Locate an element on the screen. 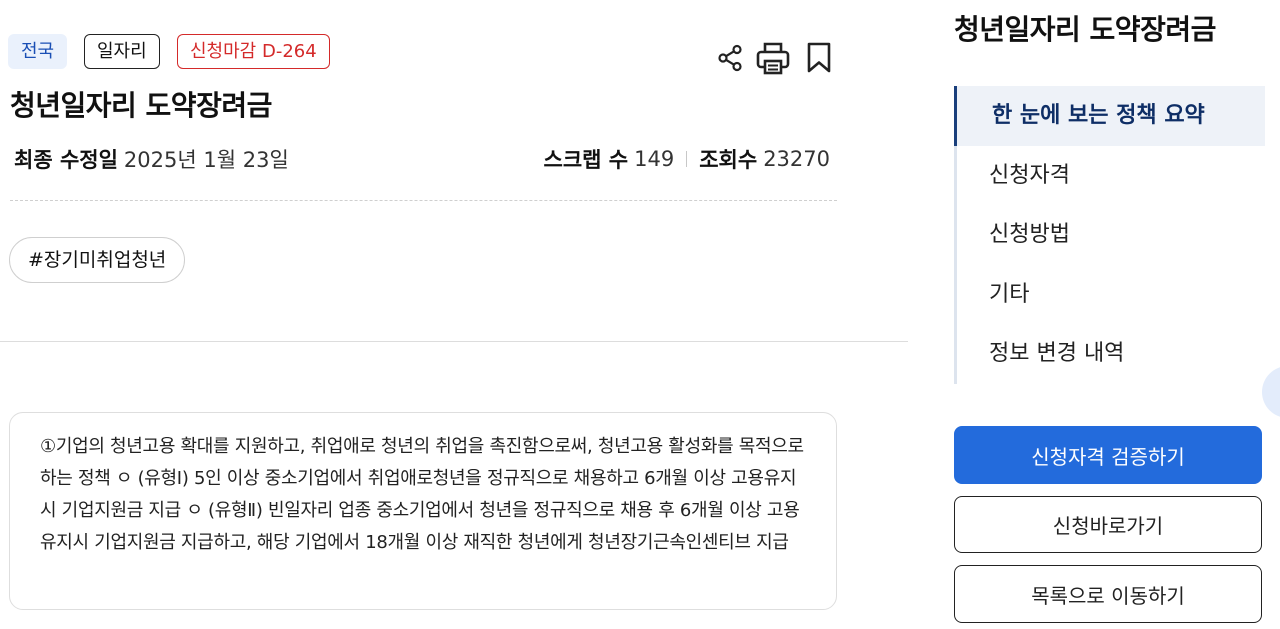 The width and height of the screenshot is (1280, 629). printer-icon is located at coordinates (773, 58).